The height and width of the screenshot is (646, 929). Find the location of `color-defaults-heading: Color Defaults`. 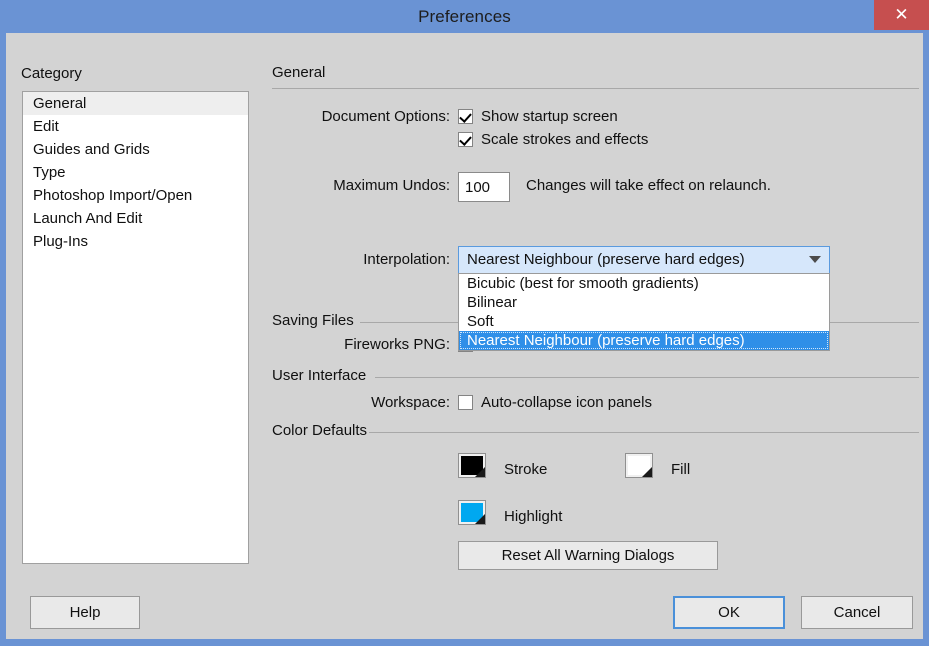

color-defaults-heading: Color Defaults is located at coordinates (320, 430).